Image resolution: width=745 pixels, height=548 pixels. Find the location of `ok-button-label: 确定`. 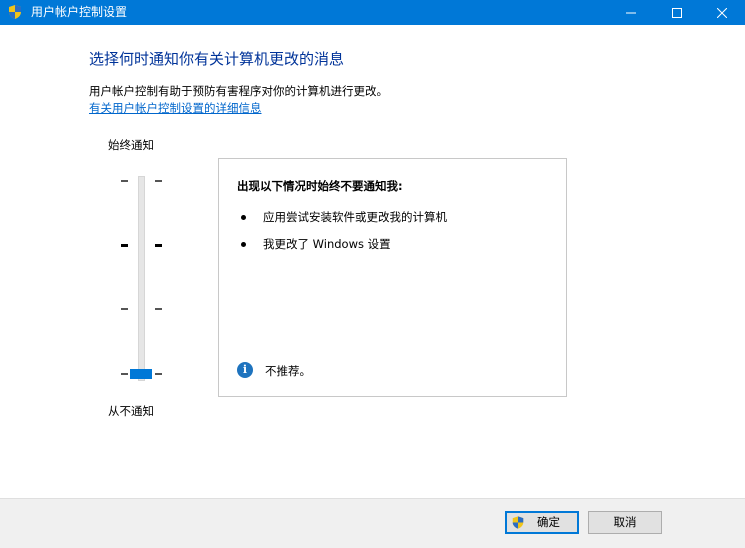

ok-button-label: 确定 is located at coordinates (548, 522).